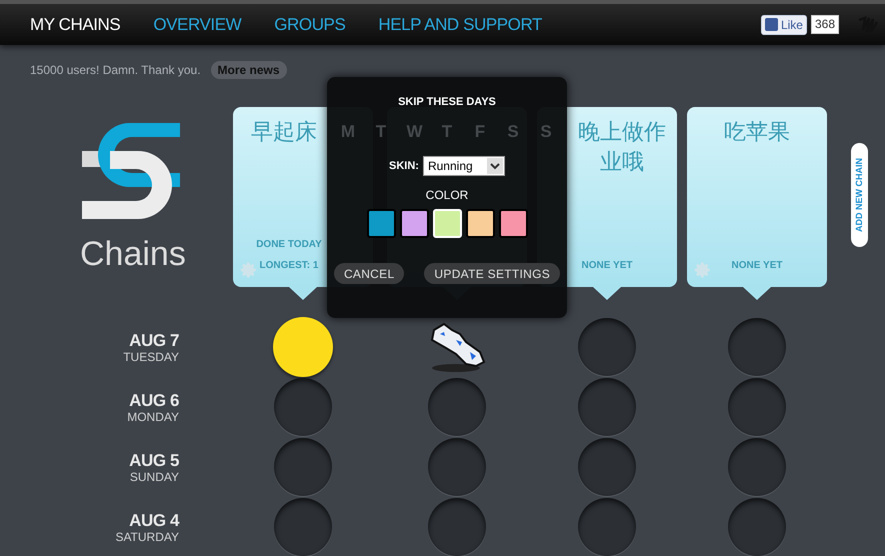 The image size is (885, 556). I want to click on row-date: AUG 7, so click(154, 340).